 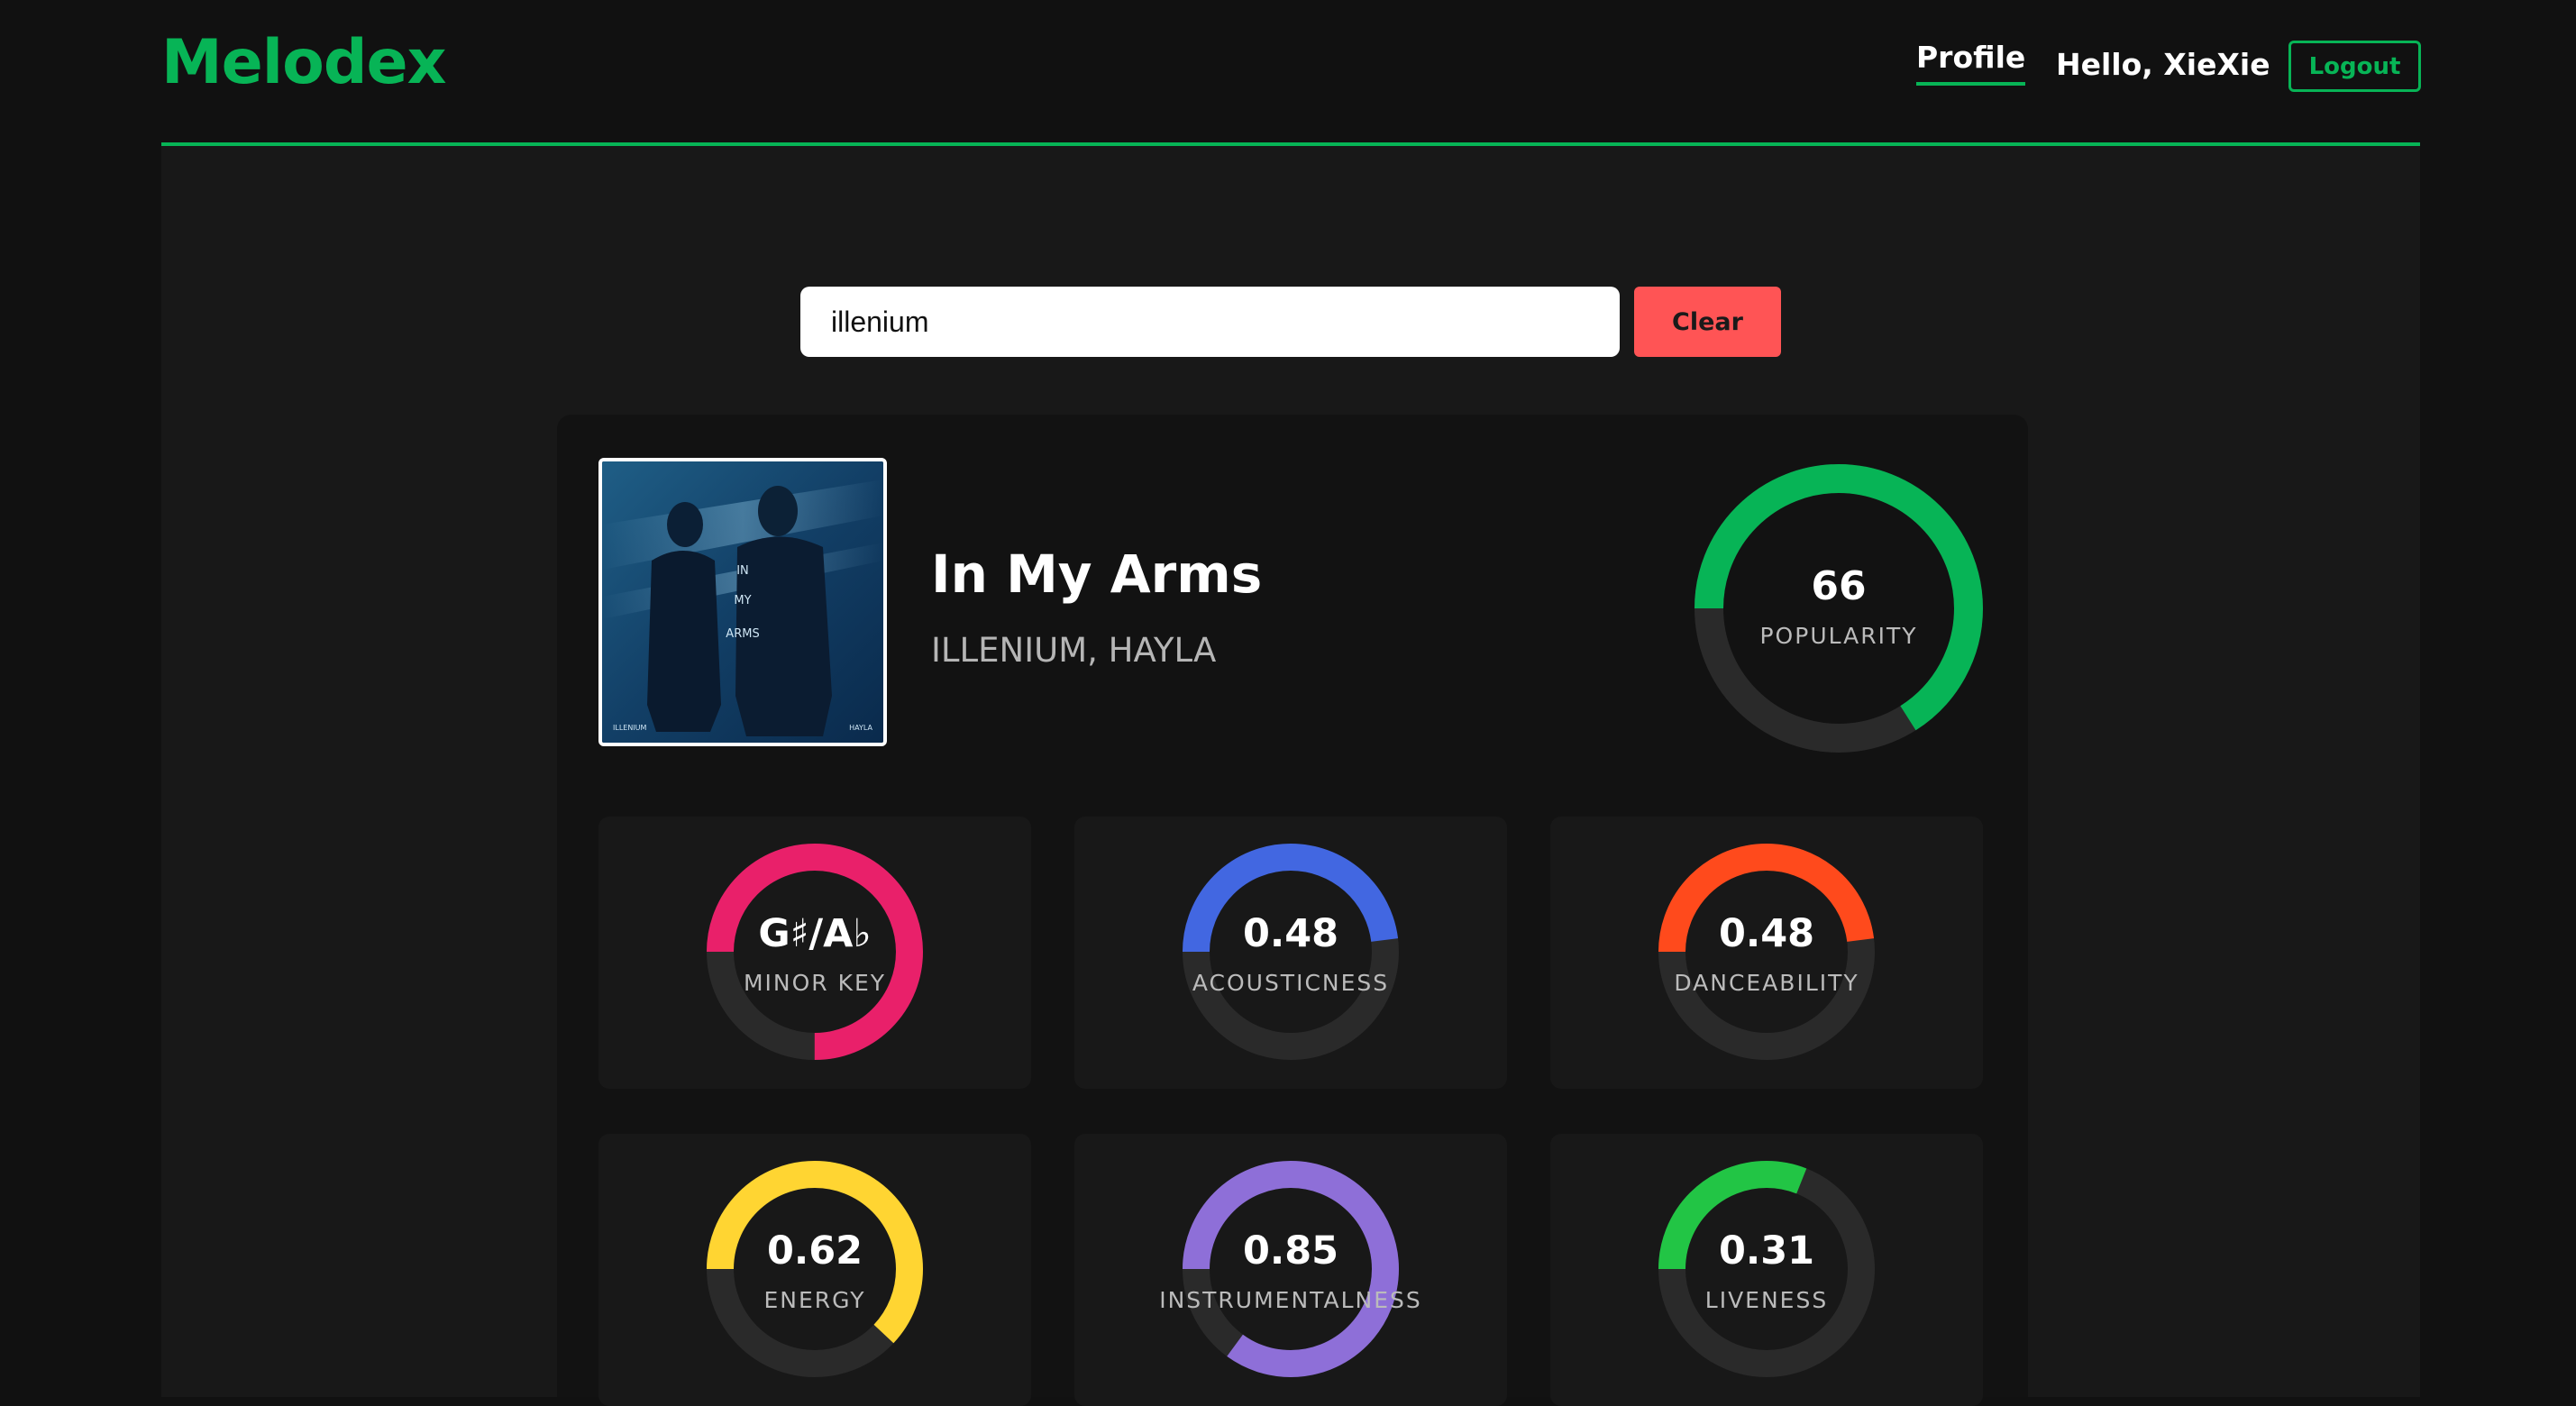 I want to click on album-text-line3: ARMS, so click(x=742, y=634).